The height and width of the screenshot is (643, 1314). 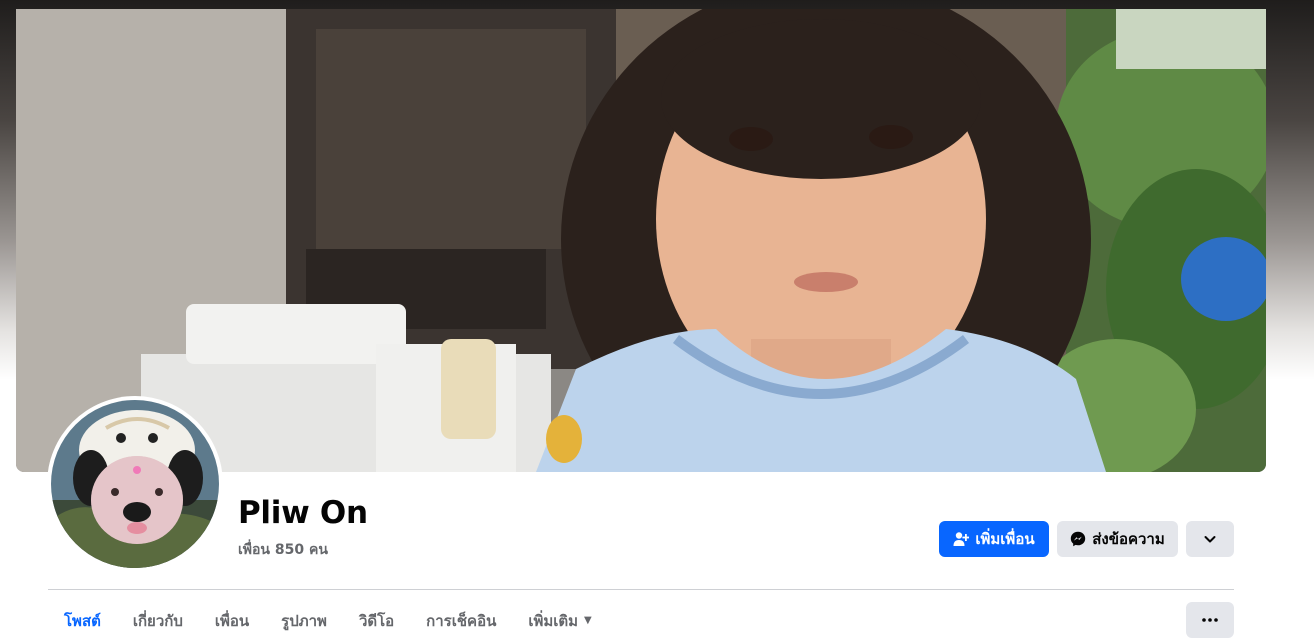 I want to click on ellipsis-icon, so click(x=1210, y=620).